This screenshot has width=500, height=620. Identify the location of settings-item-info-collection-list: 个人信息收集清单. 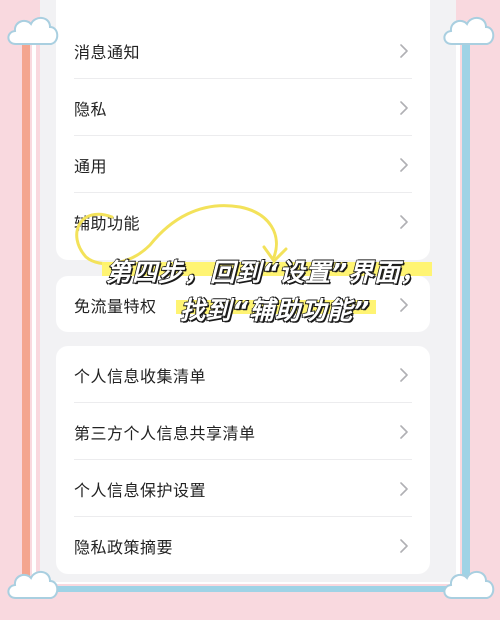
(243, 374).